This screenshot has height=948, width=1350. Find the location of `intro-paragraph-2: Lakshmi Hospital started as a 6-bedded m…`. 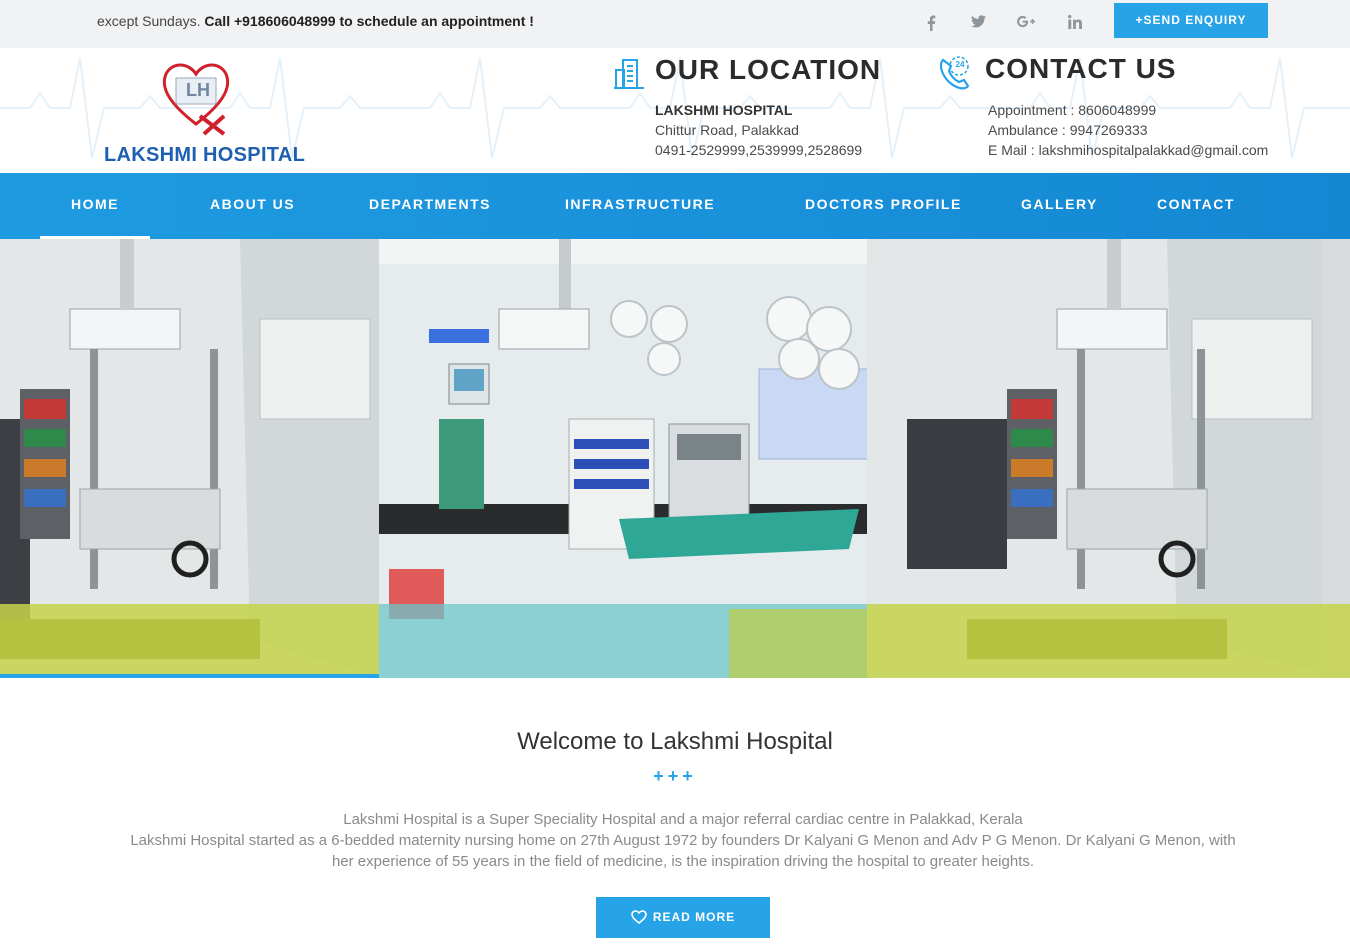

intro-paragraph-2: Lakshmi Hospital started as a 6-bedded m… is located at coordinates (683, 840).